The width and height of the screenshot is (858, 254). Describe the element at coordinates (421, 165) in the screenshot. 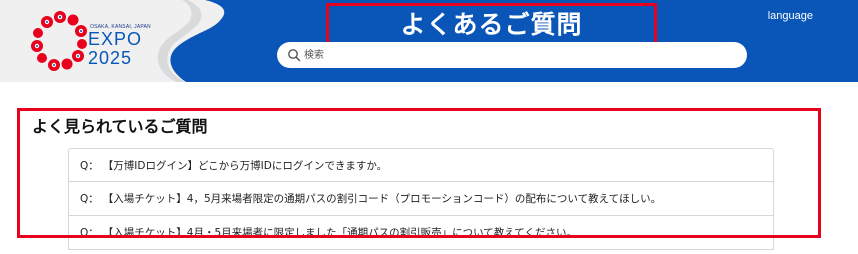

I see `faq-item: Q： 【万博IDログイン】どこから万博IDにログインできますか。` at that location.